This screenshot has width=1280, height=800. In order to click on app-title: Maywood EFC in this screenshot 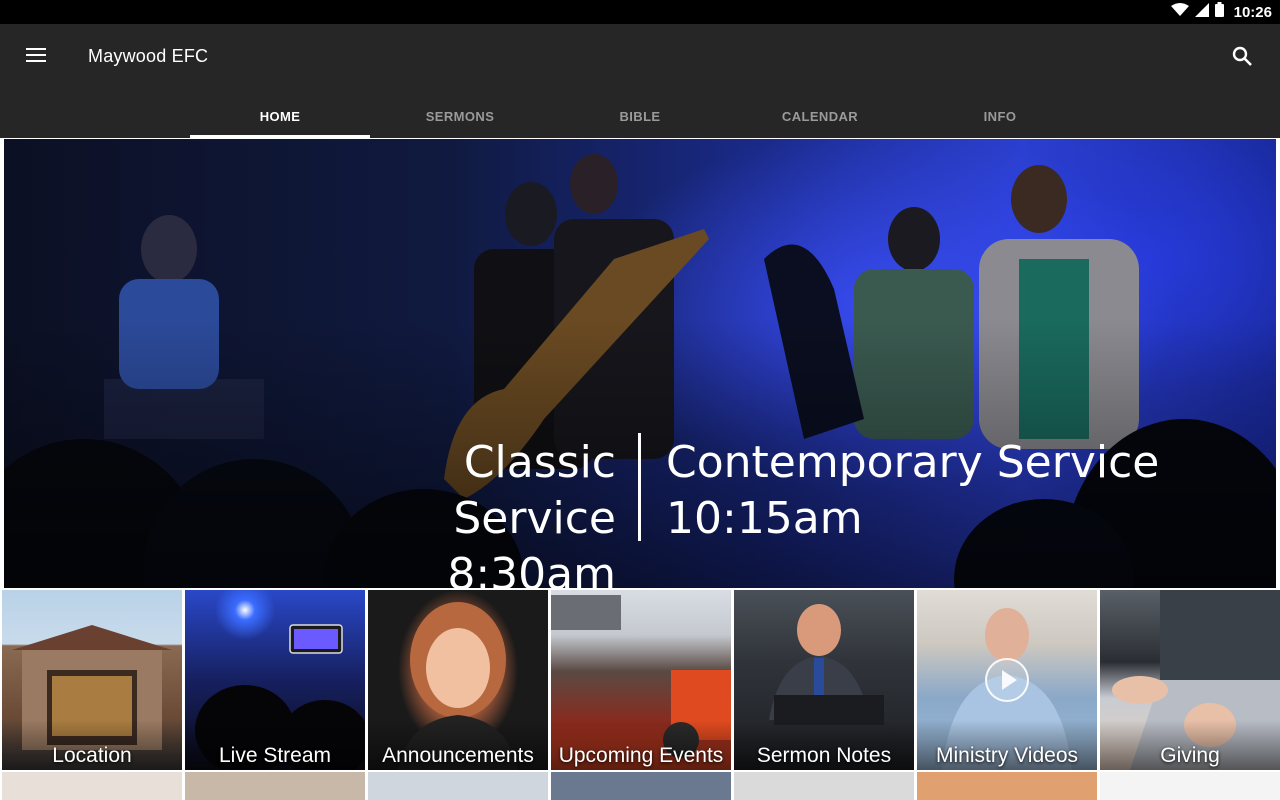, I will do `click(148, 56)`.